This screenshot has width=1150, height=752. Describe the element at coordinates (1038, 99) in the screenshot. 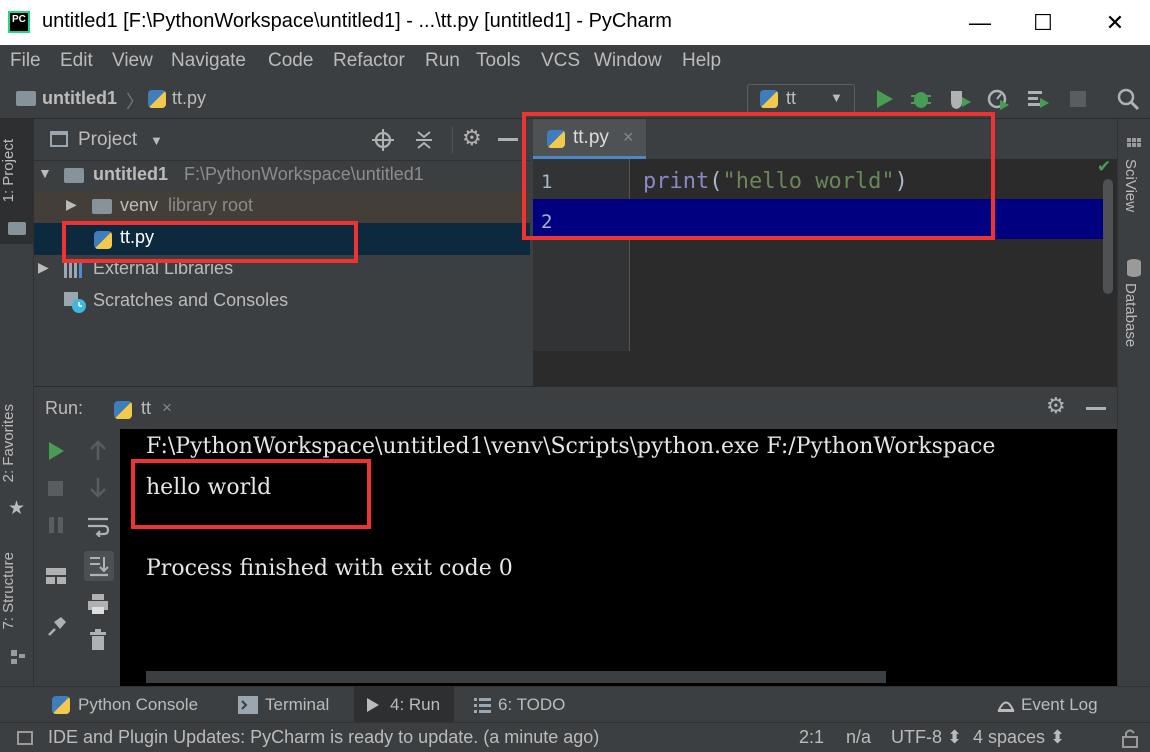

I see `concurrency-diagram-icon` at that location.